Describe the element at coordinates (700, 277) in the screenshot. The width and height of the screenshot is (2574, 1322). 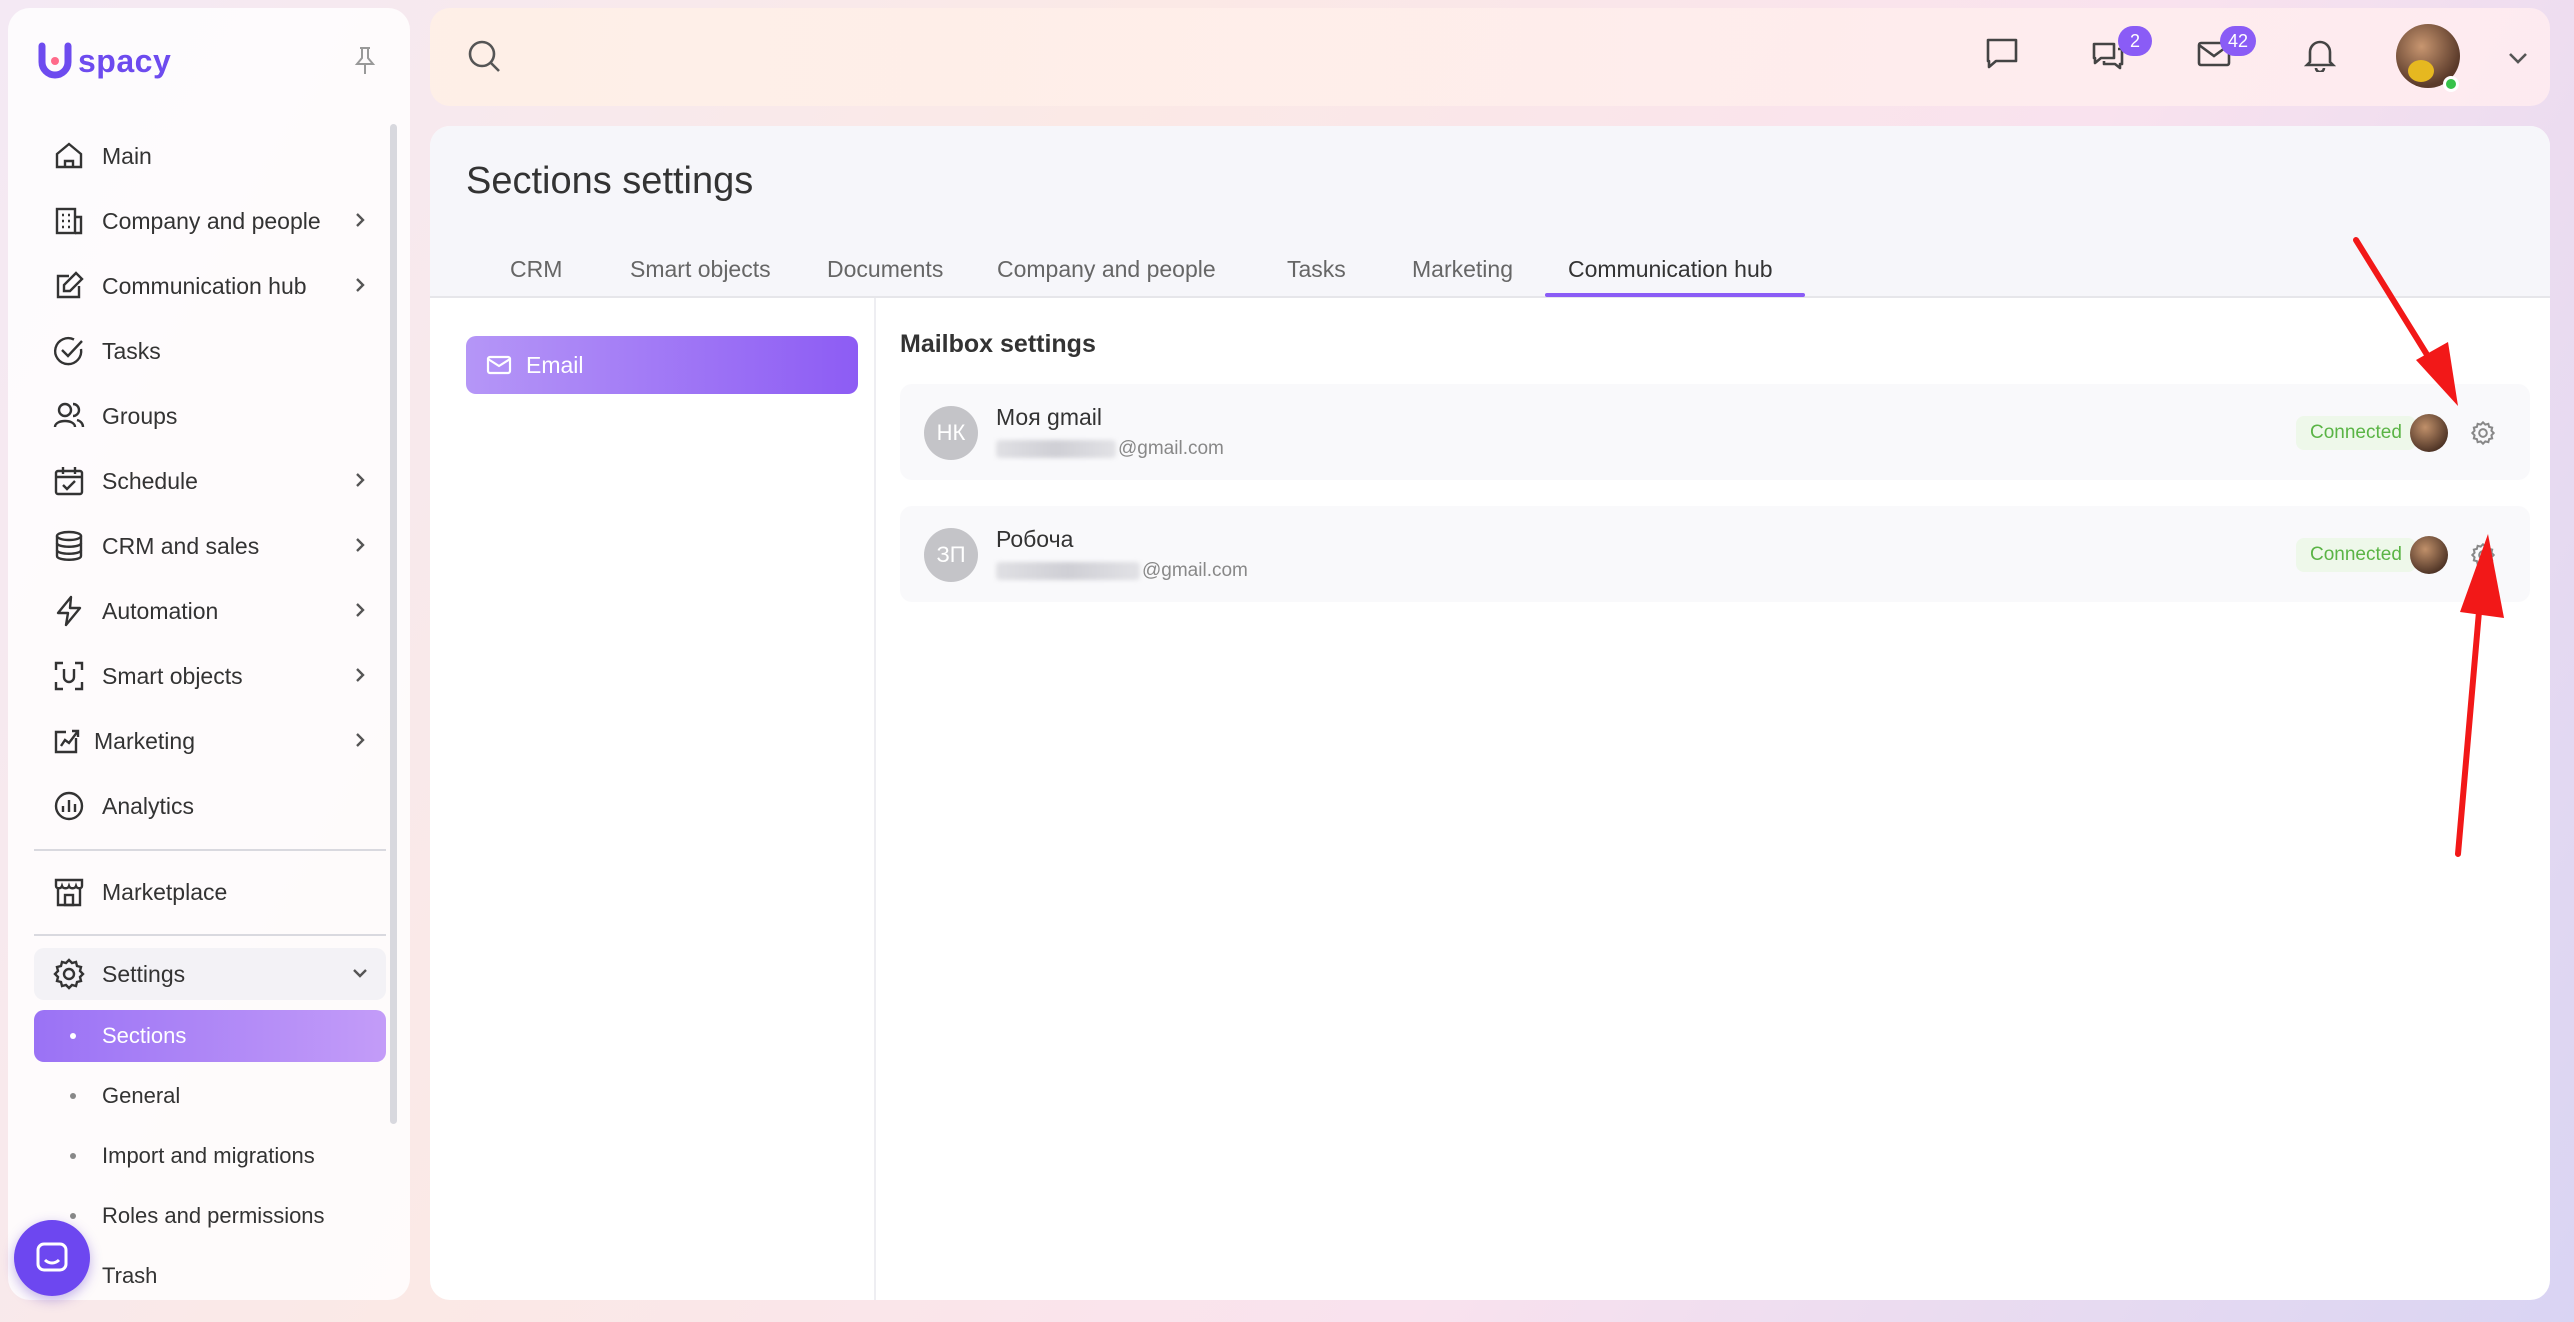
I see `tab-smart-objects: Smart objects` at that location.